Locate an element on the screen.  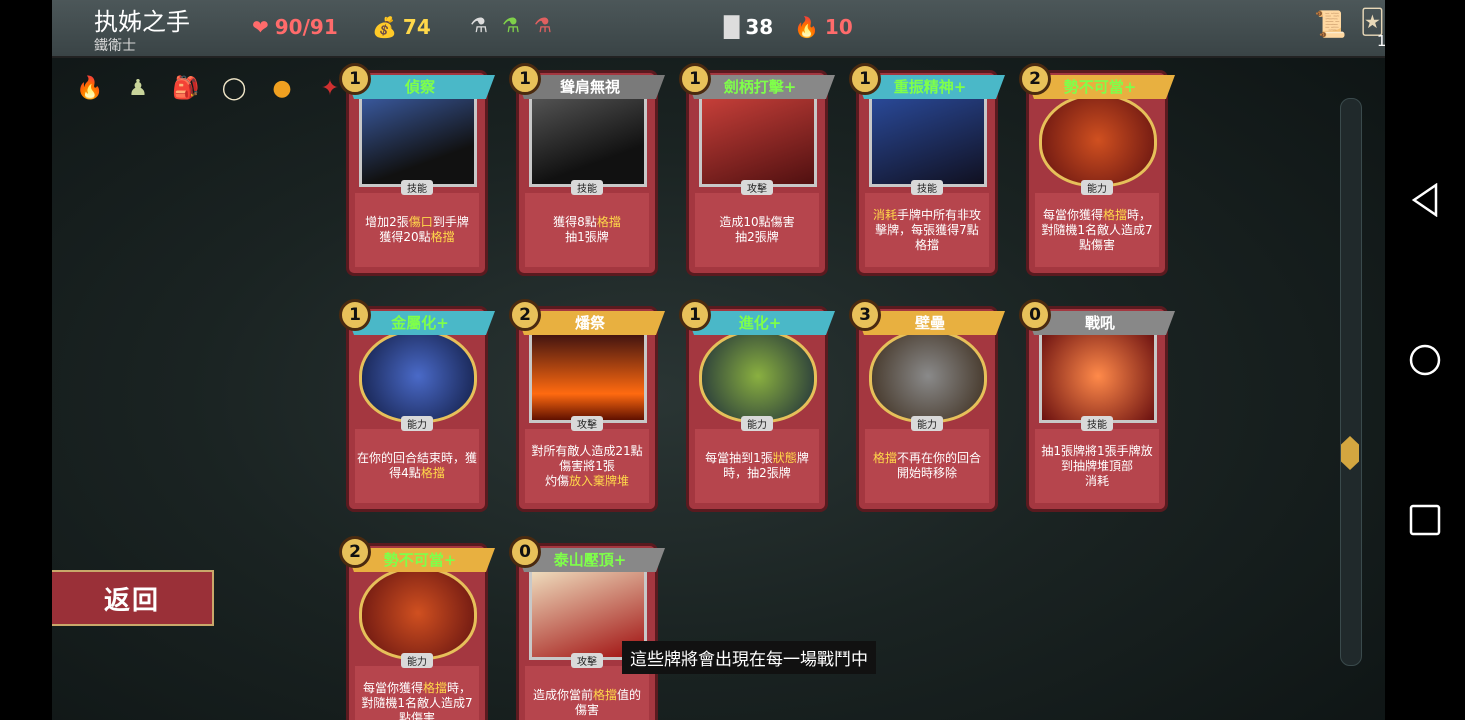
nav-back-button is located at coordinates (1425, 200).